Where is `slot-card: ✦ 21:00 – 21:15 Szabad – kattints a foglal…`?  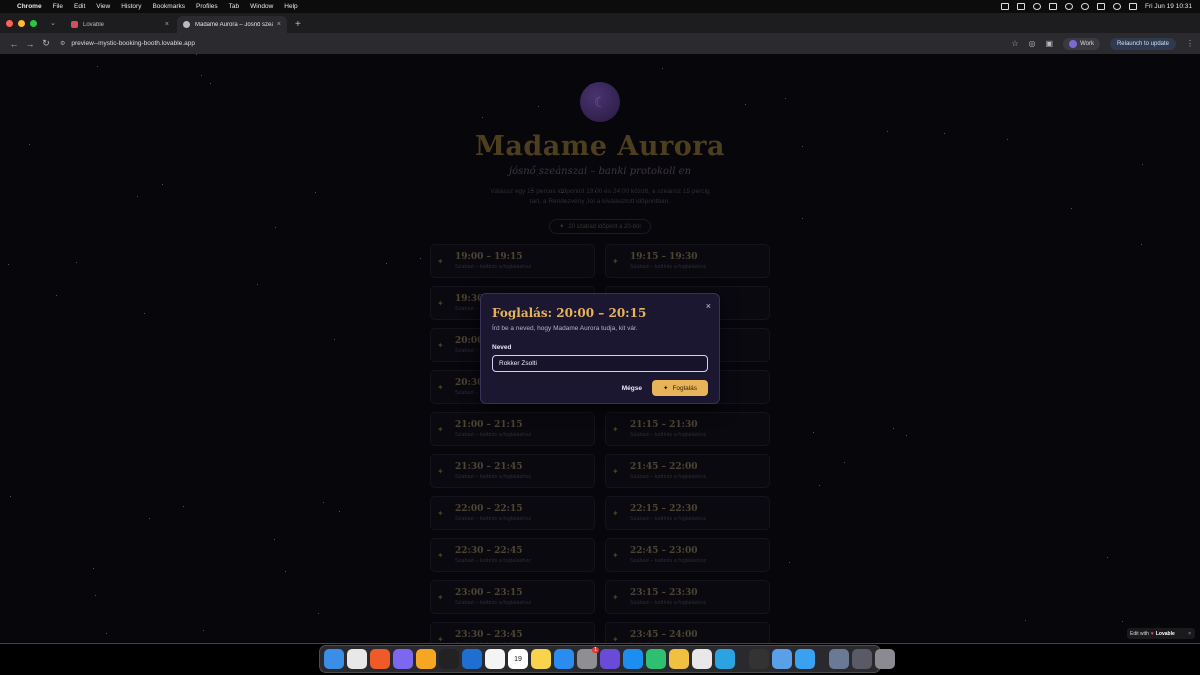 slot-card: ✦ 21:00 – 21:15 Szabad – kattints a foglal… is located at coordinates (512, 429).